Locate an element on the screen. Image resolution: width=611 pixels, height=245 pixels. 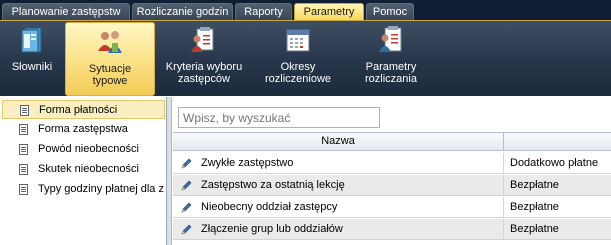
tree-item-label: Typy godziny płatnej dla z is located at coordinates (101, 189).